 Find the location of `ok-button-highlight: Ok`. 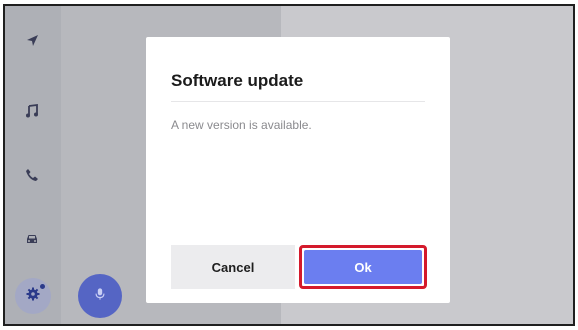

ok-button-highlight: Ok is located at coordinates (363, 267).